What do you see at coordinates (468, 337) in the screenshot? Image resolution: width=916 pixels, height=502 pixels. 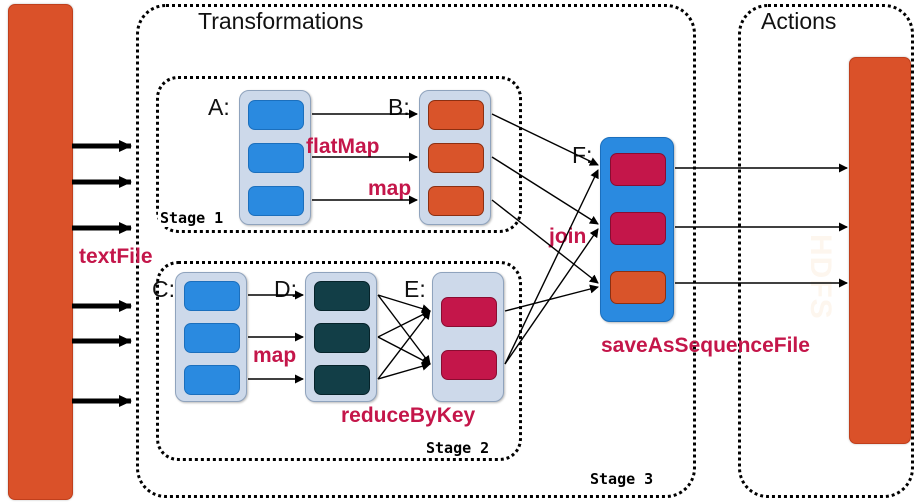 I see `rdd-e-container` at bounding box center [468, 337].